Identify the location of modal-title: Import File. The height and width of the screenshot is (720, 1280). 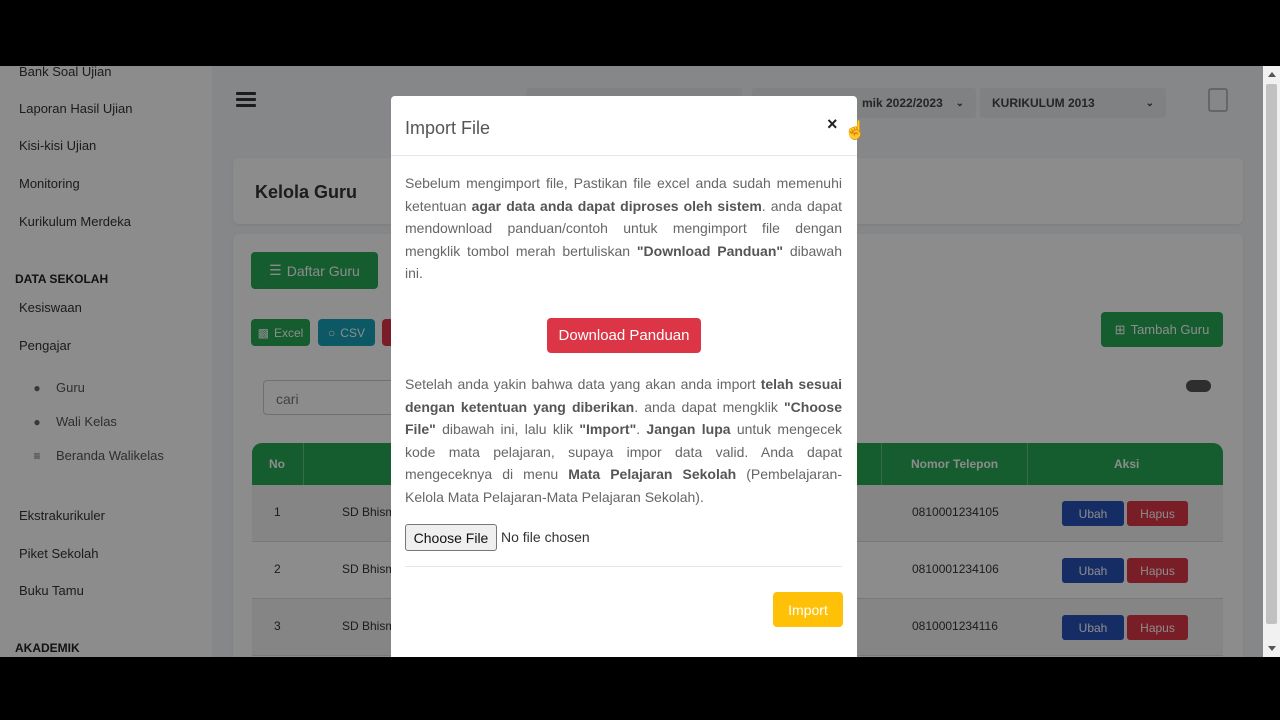
(448, 128).